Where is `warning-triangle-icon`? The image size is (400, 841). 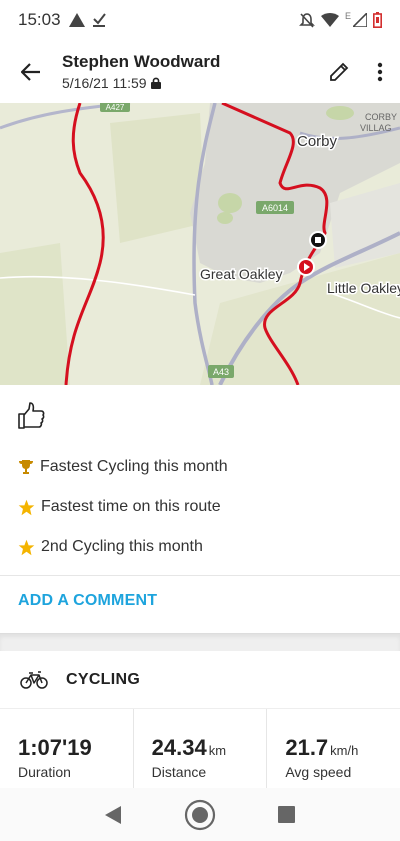
warning-triangle-icon is located at coordinates (76, 20).